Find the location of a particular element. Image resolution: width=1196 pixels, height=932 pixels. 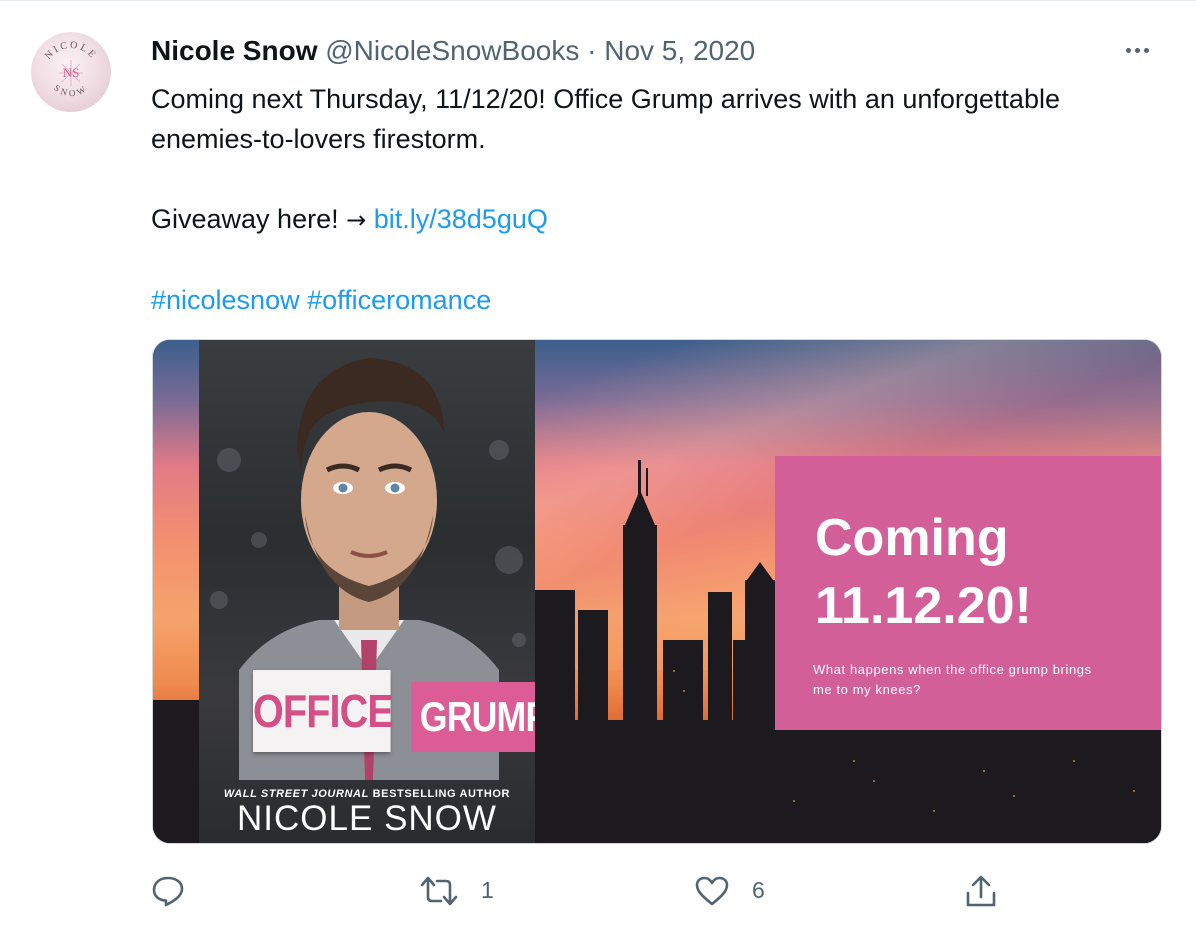

retweet-icon is located at coordinates (439, 891).